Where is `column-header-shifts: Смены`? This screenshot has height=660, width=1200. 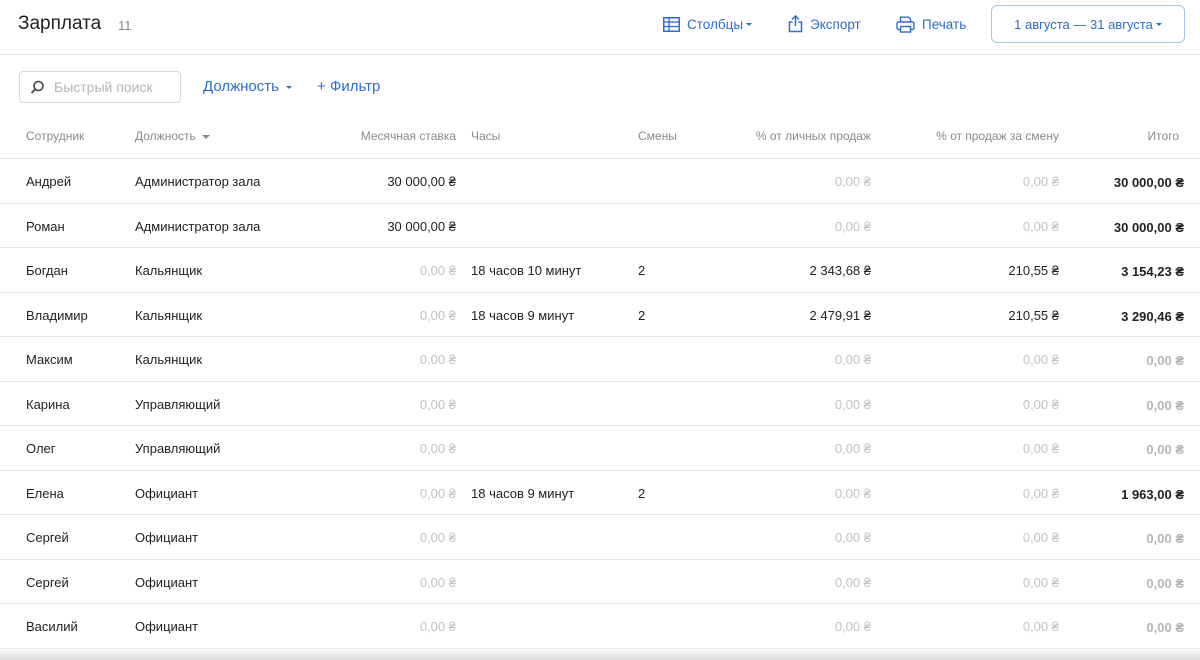
column-header-shifts: Смены is located at coordinates (657, 136).